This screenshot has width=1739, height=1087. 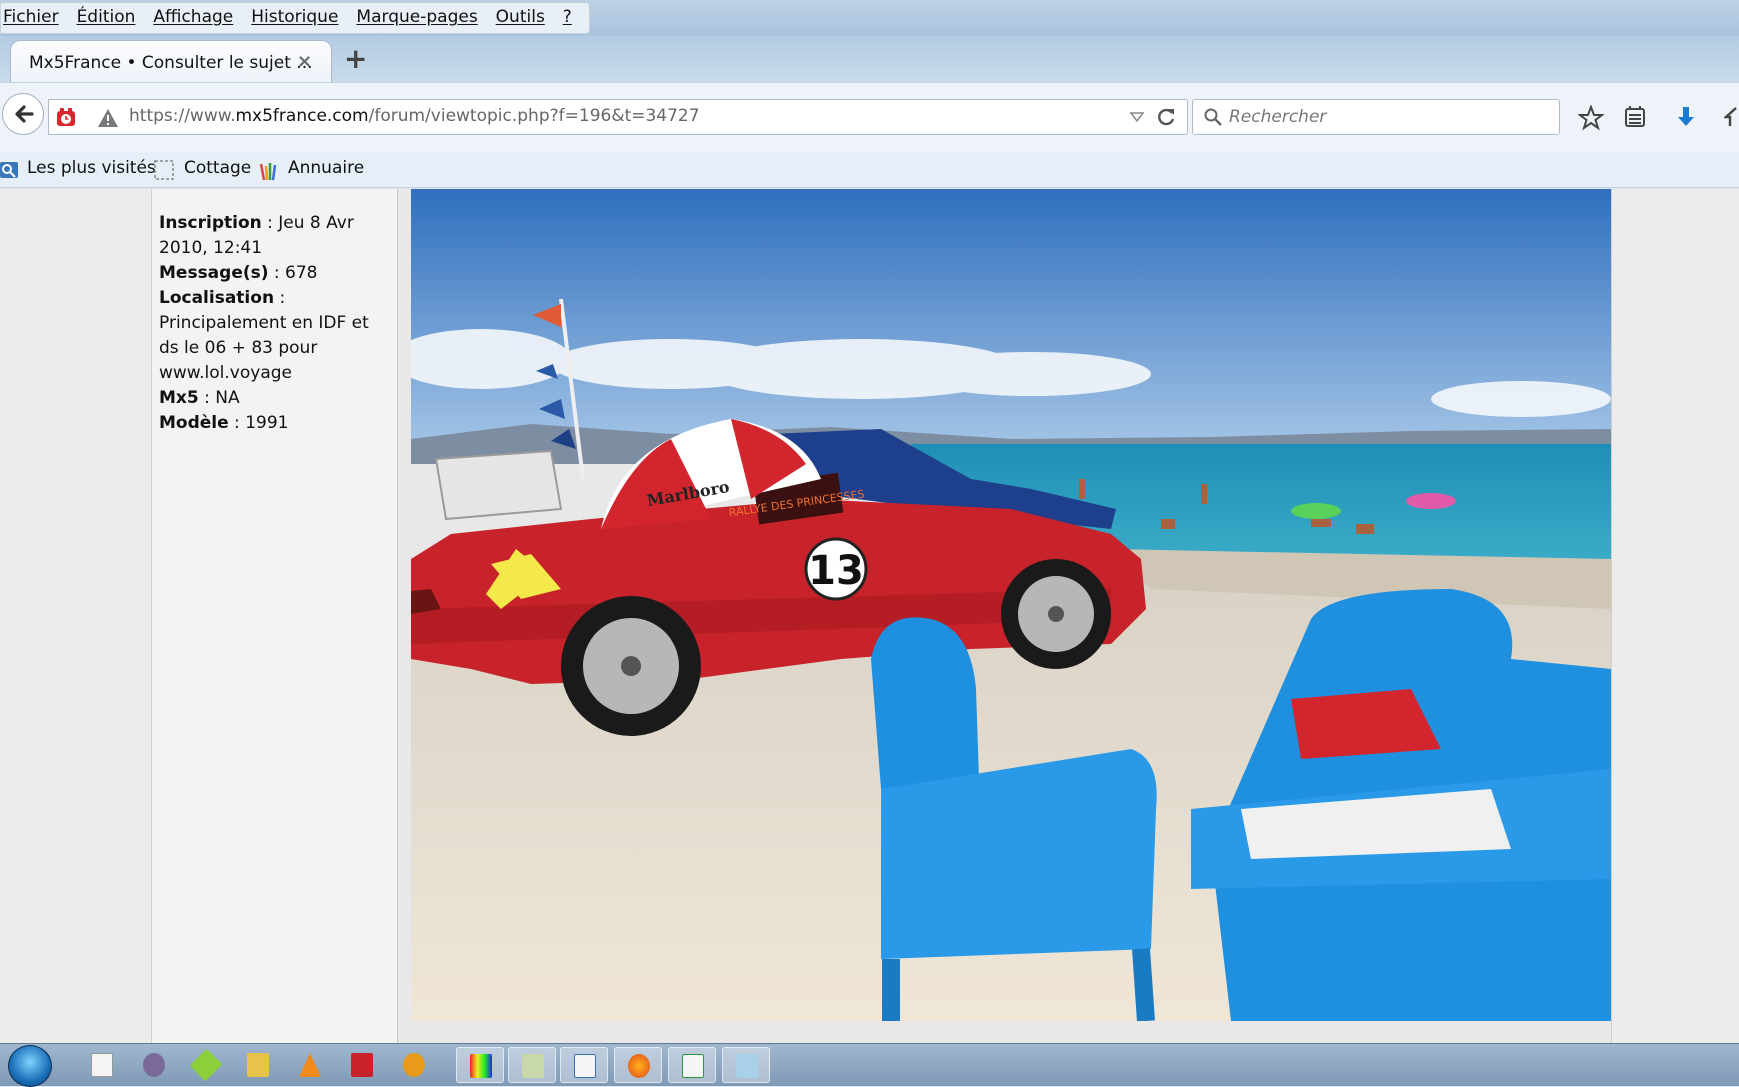 I want to click on taskbar-pdf-icon, so click(x=362, y=1065).